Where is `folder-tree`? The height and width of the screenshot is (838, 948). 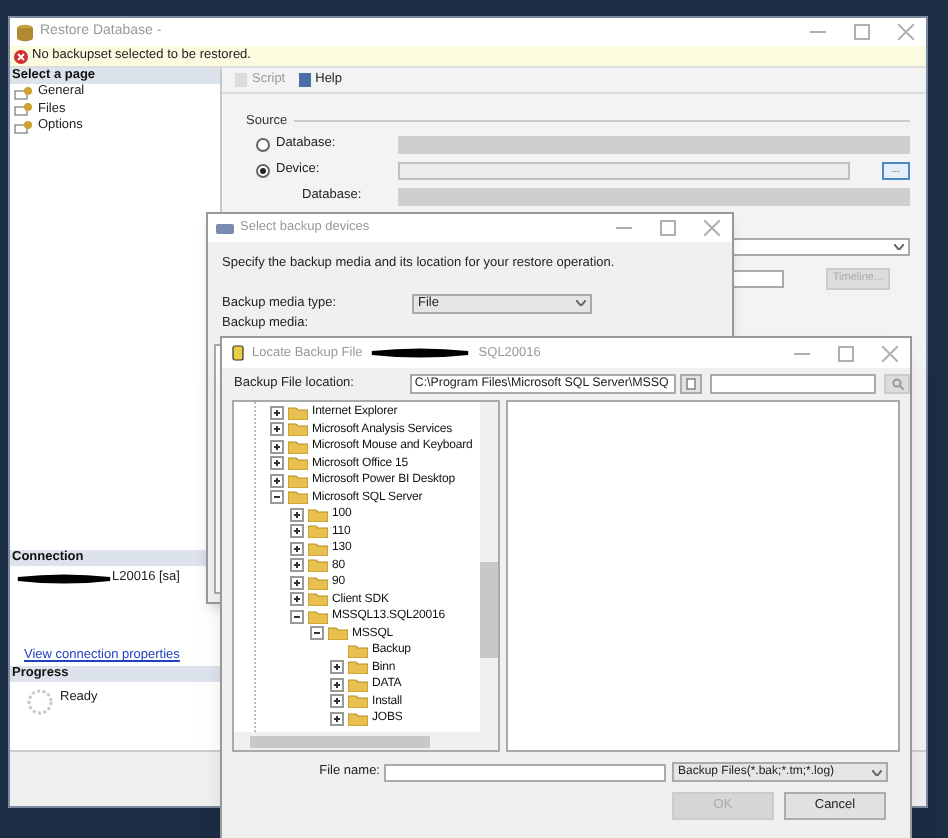
folder-tree is located at coordinates (366, 576).